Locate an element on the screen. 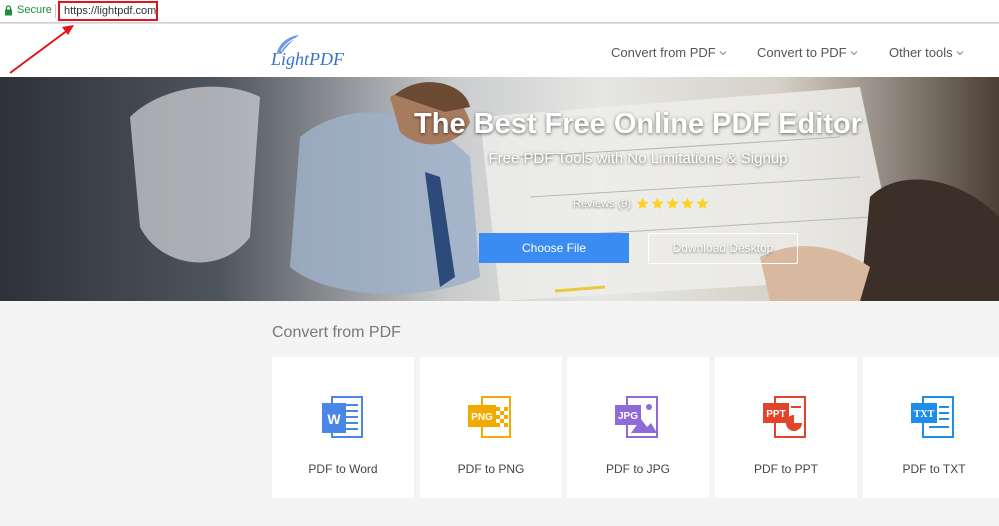  nav-convert-from-pdf: Convert from PDF is located at coordinates (669, 52).